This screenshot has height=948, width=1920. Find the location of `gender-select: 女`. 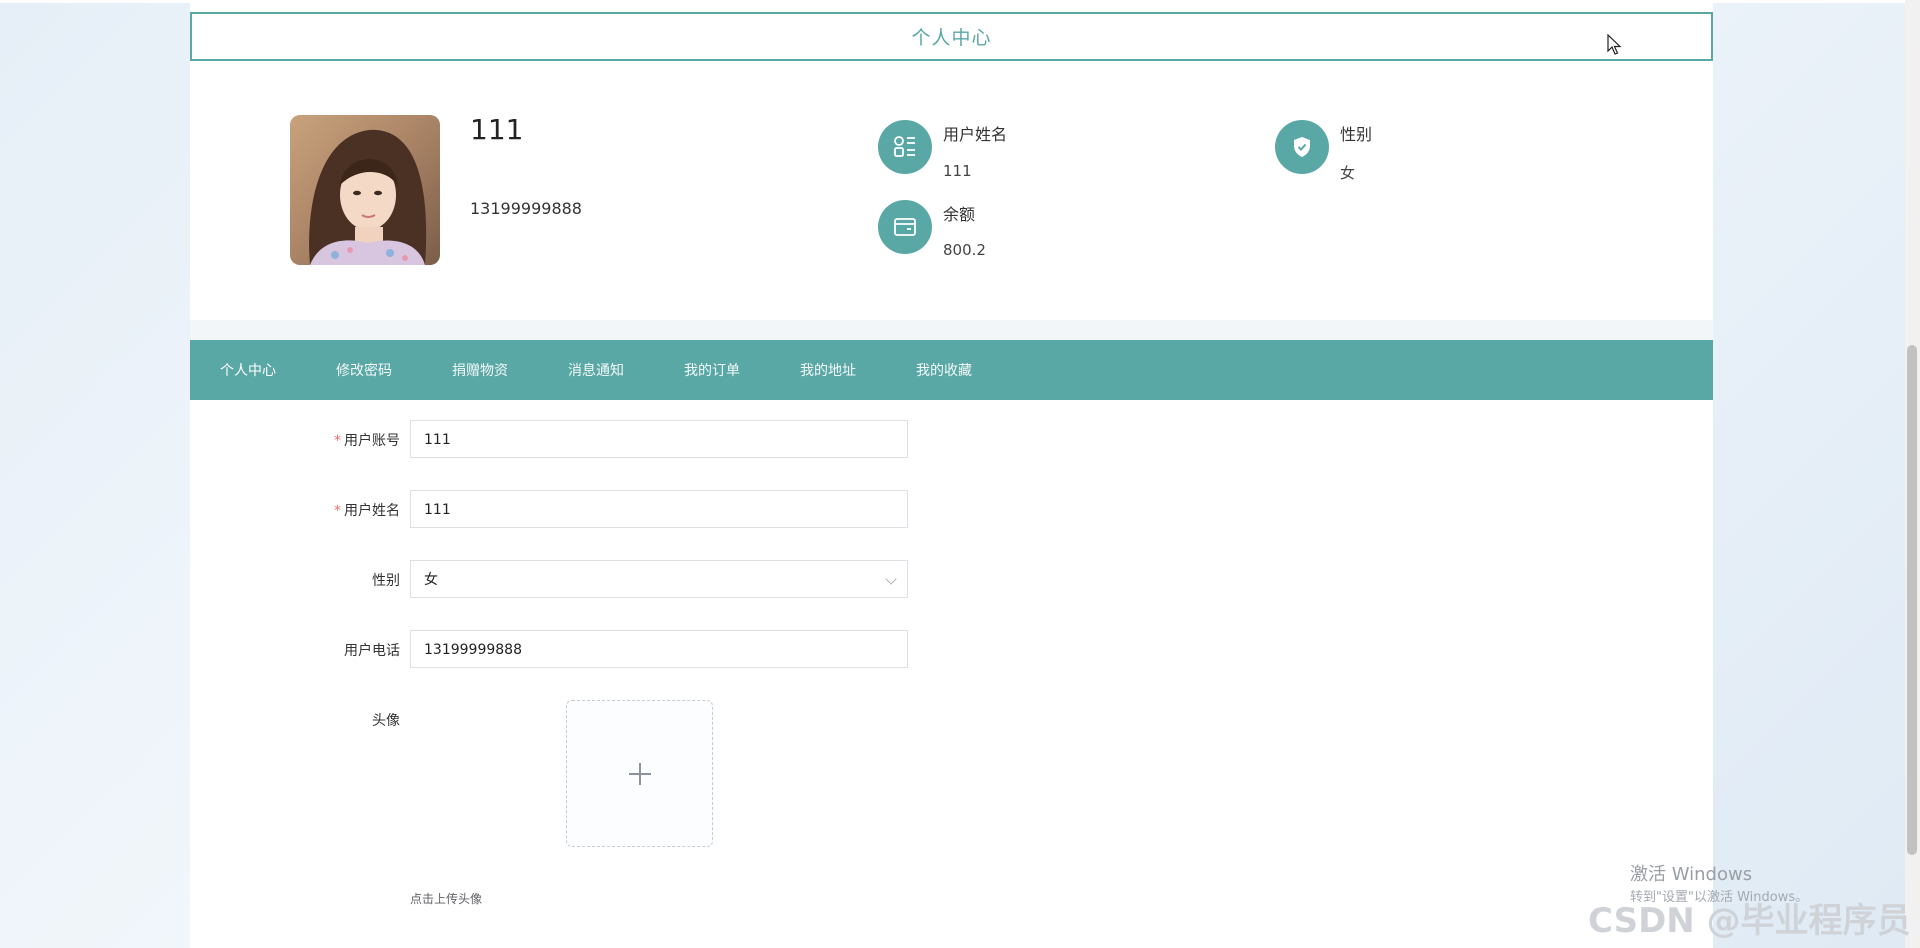

gender-select: 女 is located at coordinates (659, 579).